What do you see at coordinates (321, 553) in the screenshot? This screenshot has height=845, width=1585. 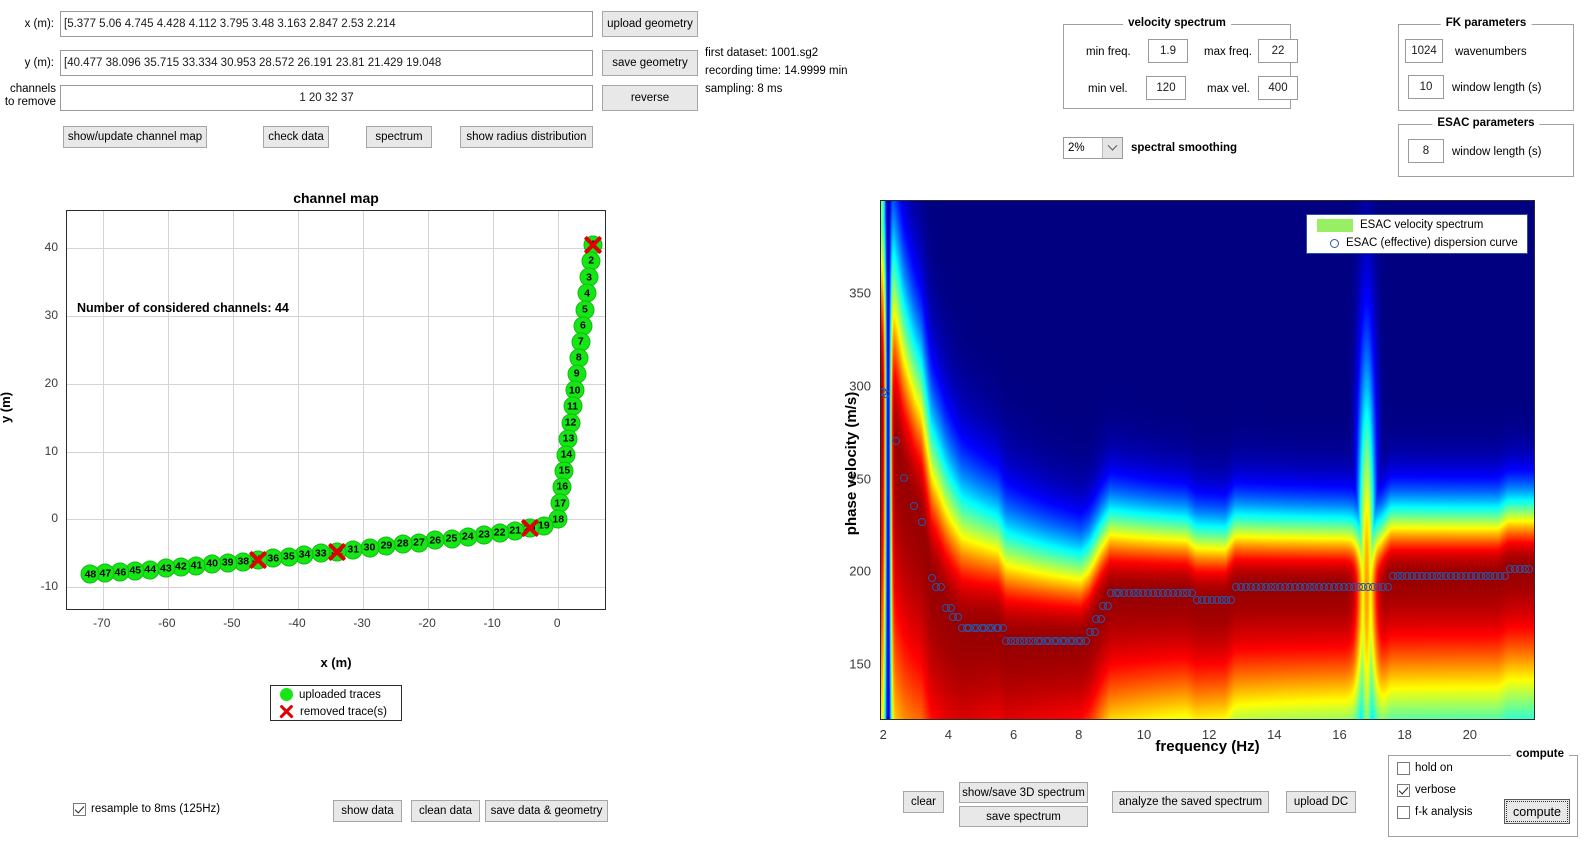 I see `channel-node: 33` at bounding box center [321, 553].